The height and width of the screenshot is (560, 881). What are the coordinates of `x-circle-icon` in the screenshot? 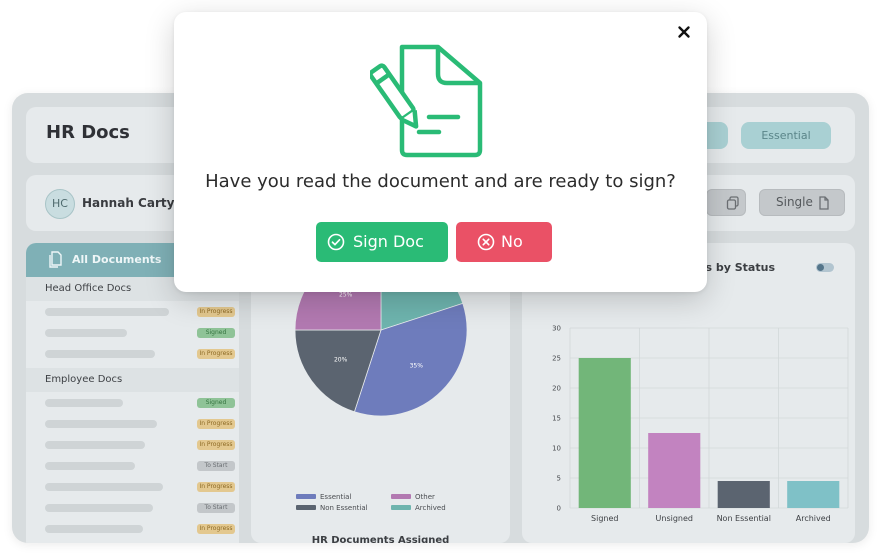 It's located at (486, 242).